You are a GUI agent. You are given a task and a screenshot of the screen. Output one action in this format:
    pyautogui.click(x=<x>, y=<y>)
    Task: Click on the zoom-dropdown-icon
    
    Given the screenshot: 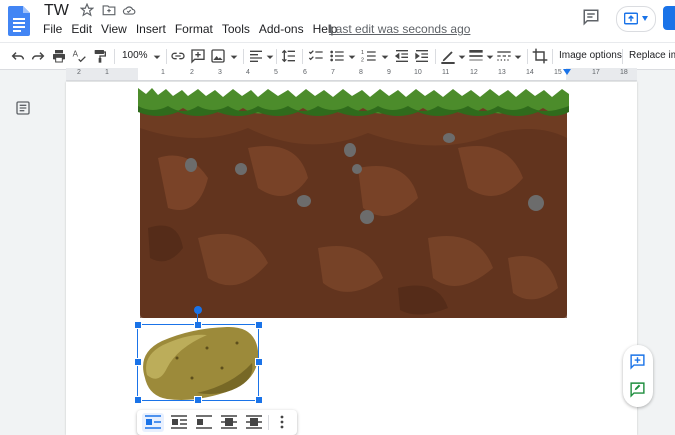 What is the action you would take?
    pyautogui.click(x=157, y=57)
    